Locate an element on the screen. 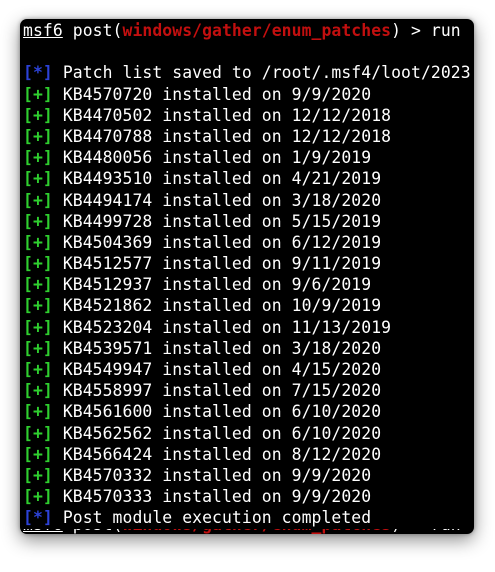 The width and height of the screenshot is (495, 572). patch-line: [+] KB4521862 installed on 10/9/2019 is located at coordinates (248, 305).